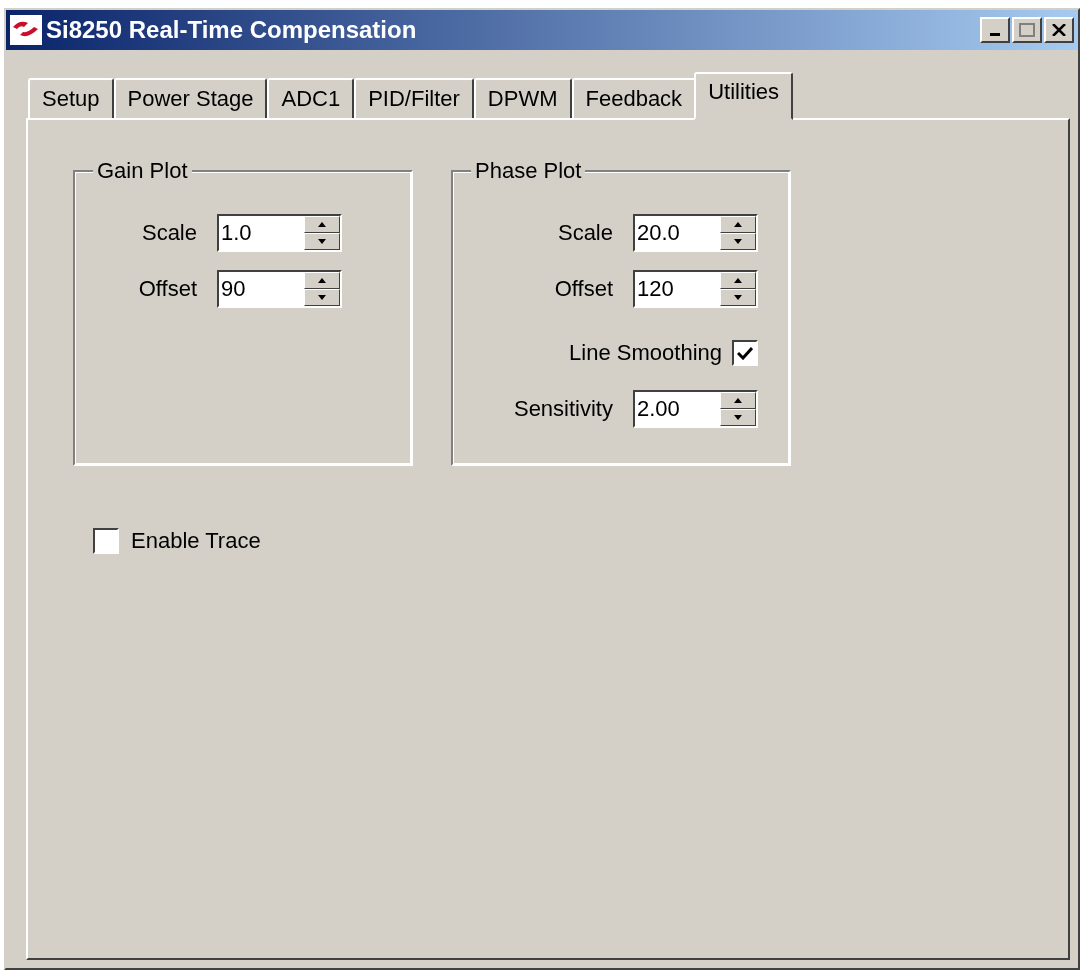 The width and height of the screenshot is (1084, 978). I want to click on window-title: Si8250 Real-Time Compensation, so click(232, 30).